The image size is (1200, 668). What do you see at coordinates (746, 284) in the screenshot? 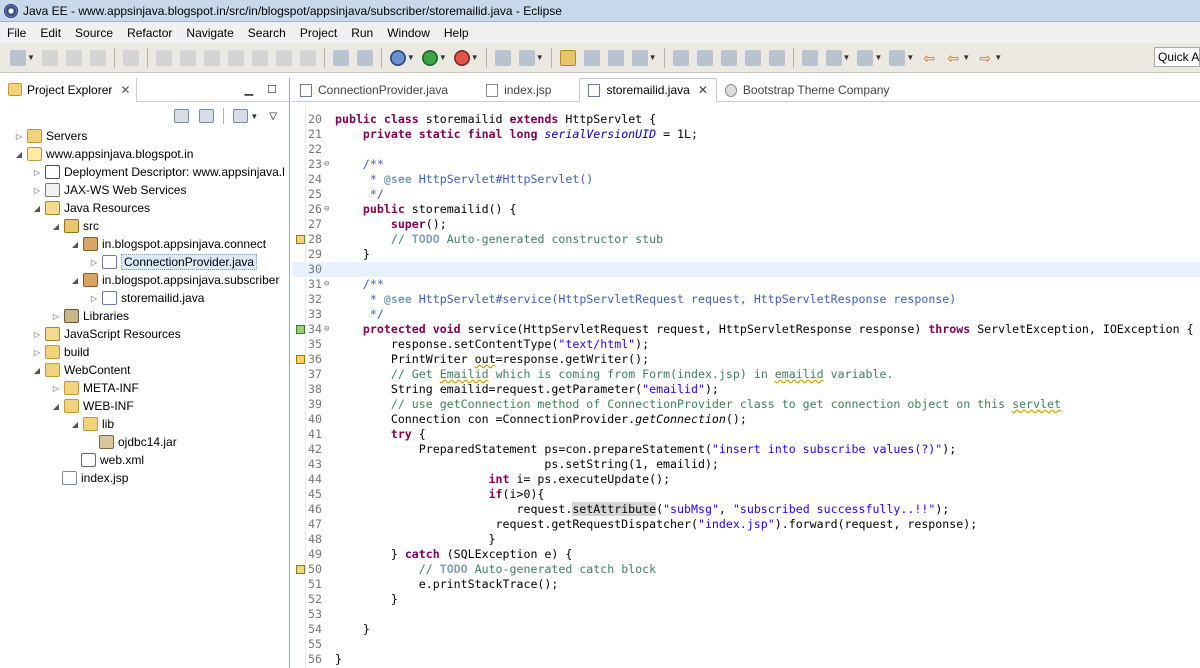
I see `code-line: 31 ⊖ /**` at bounding box center [746, 284].